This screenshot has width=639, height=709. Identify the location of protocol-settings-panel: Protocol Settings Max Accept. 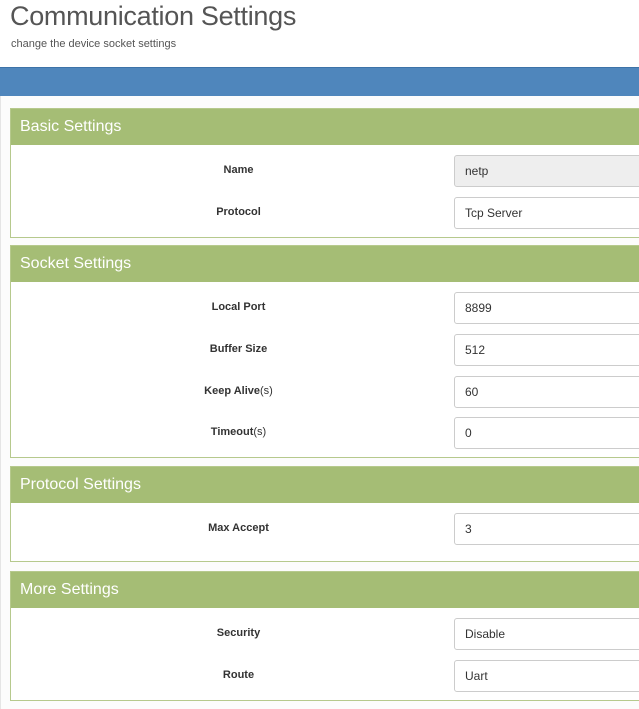
(324, 514).